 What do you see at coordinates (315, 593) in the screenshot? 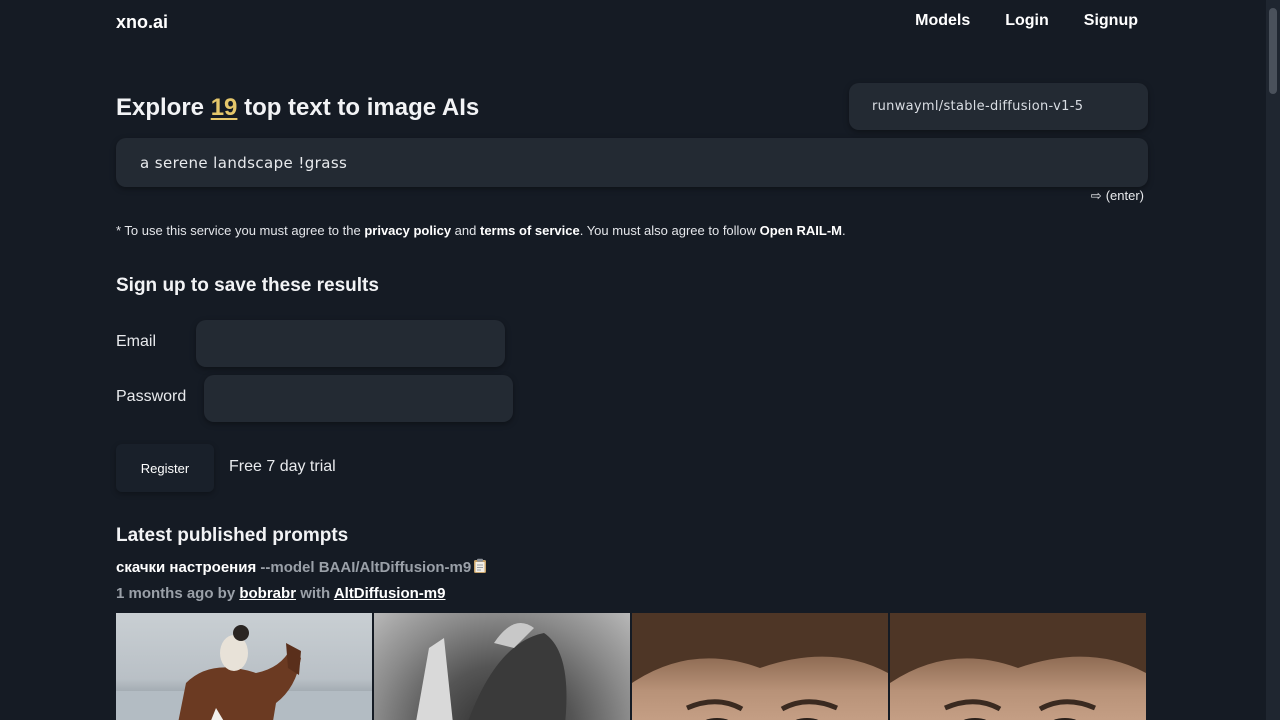
I see `with-text: with` at bounding box center [315, 593].